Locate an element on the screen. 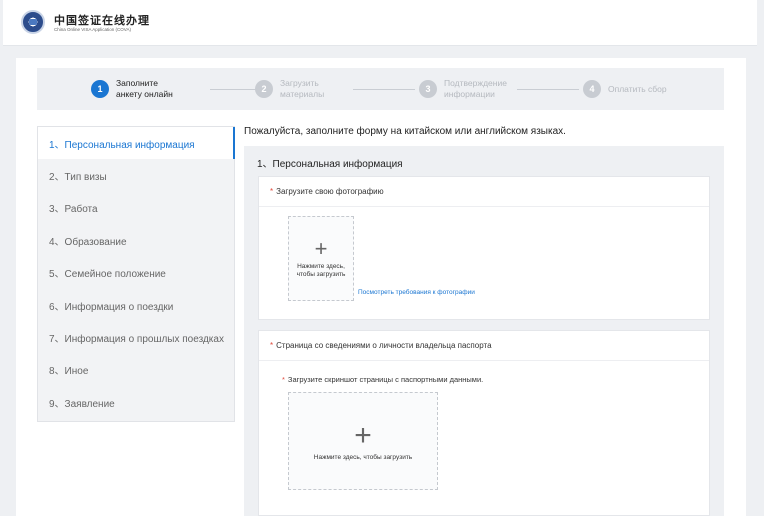  step-label: Загрузить материалы is located at coordinates (302, 88).